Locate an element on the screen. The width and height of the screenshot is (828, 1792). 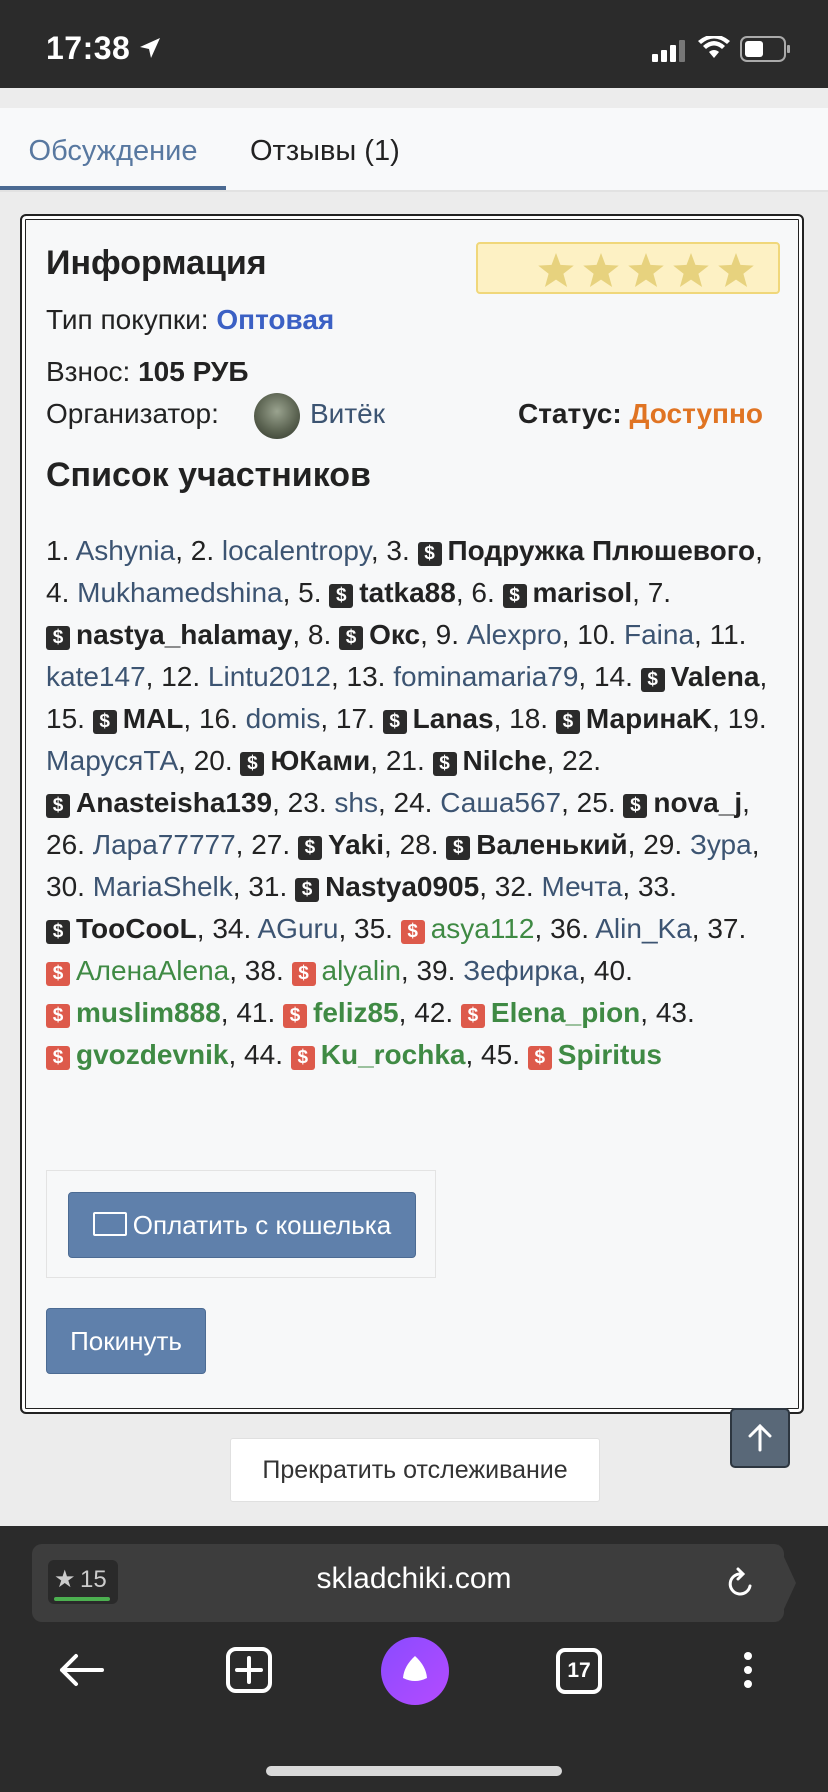
member-name: localentropy is located at coordinates (296, 550).